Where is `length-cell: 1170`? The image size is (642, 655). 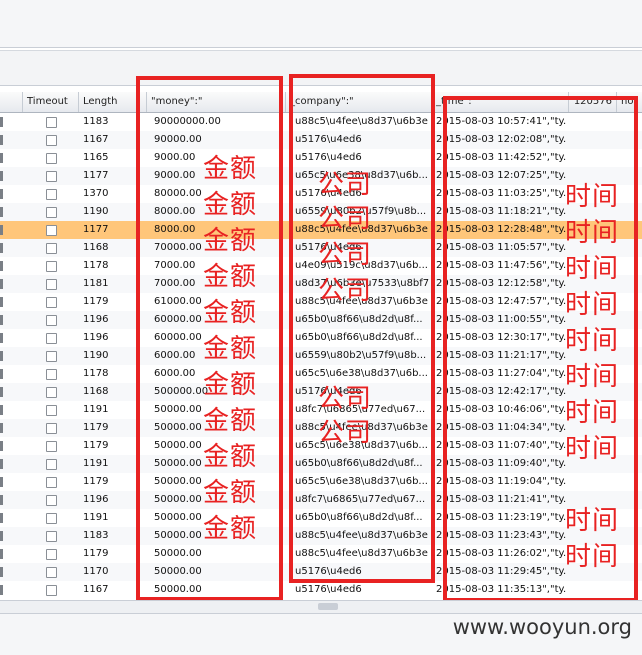 length-cell: 1170 is located at coordinates (96, 571).